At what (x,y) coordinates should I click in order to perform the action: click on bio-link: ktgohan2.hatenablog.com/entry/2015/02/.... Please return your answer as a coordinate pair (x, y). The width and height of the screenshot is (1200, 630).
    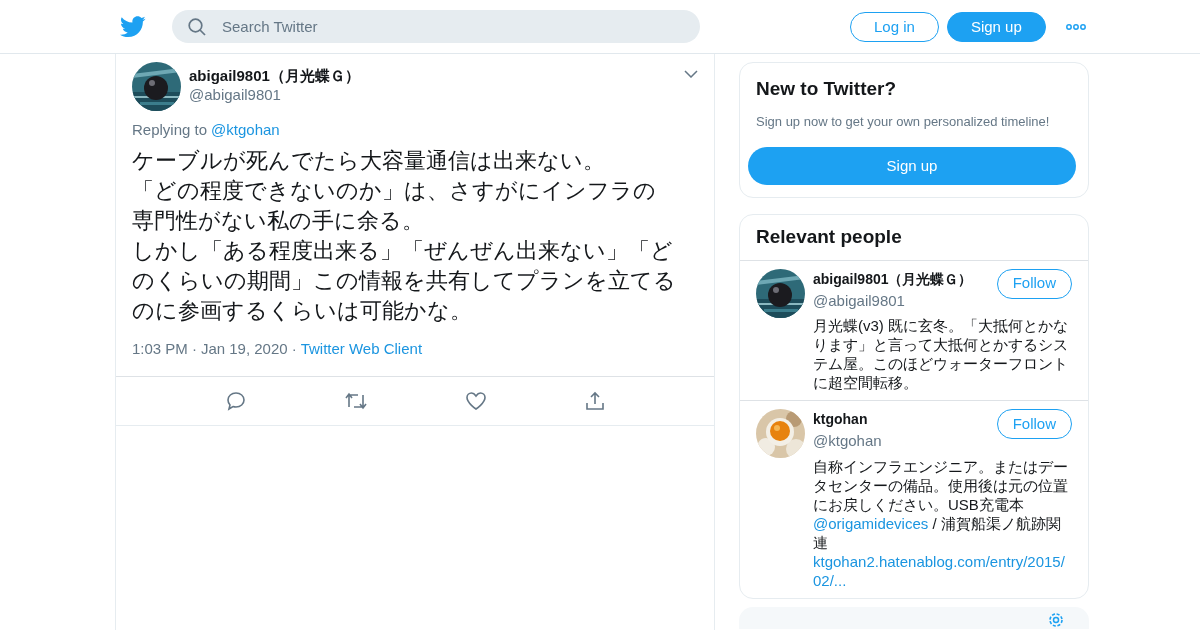
    Looking at the image, I should click on (942, 570).